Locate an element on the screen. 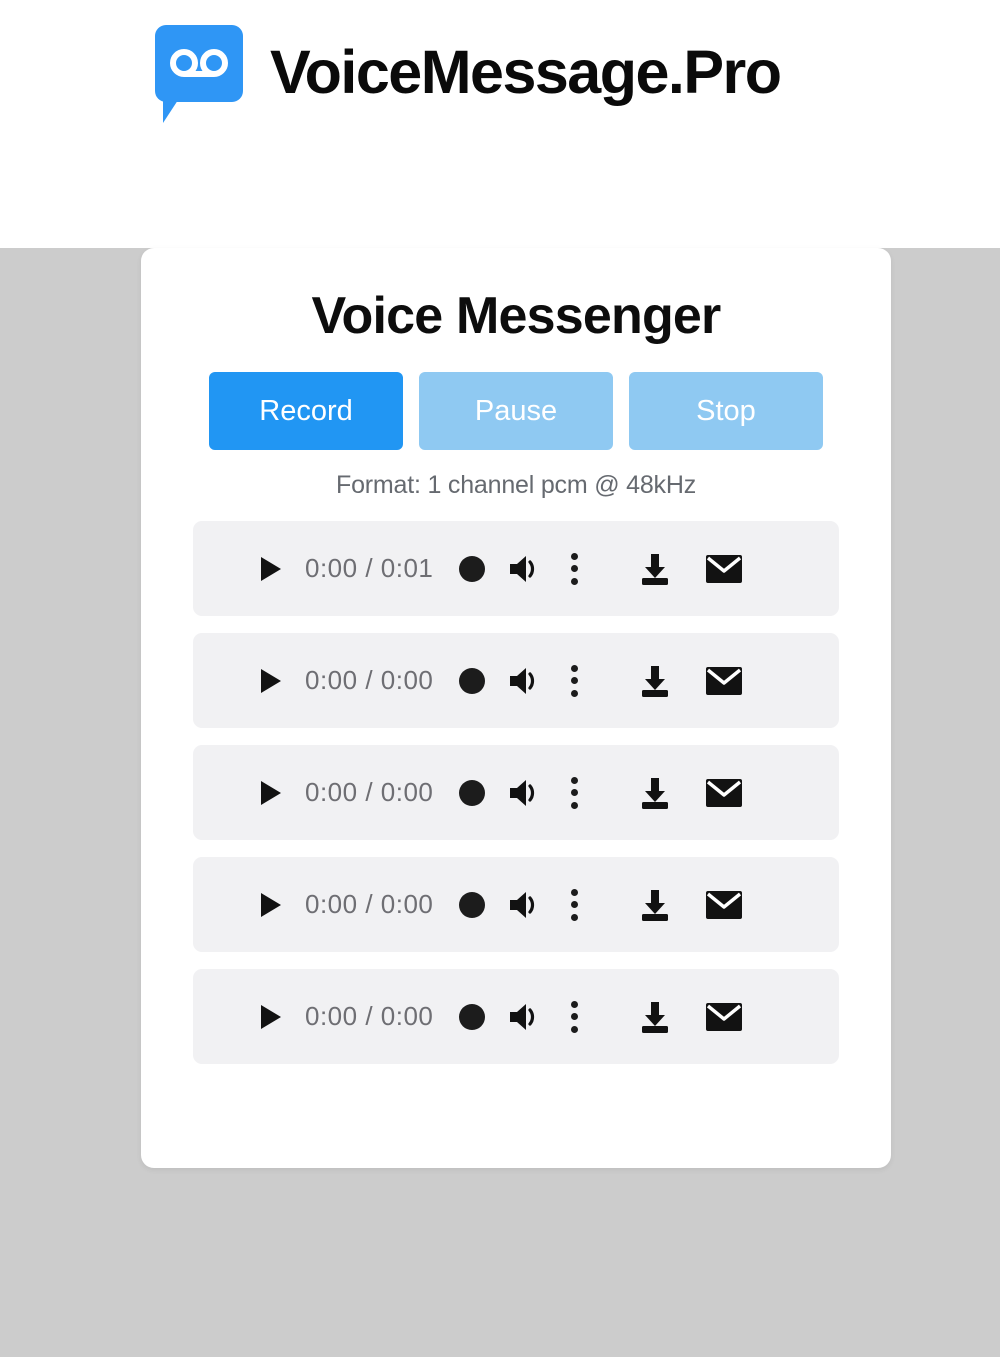  stop-button: Stop is located at coordinates (726, 411).